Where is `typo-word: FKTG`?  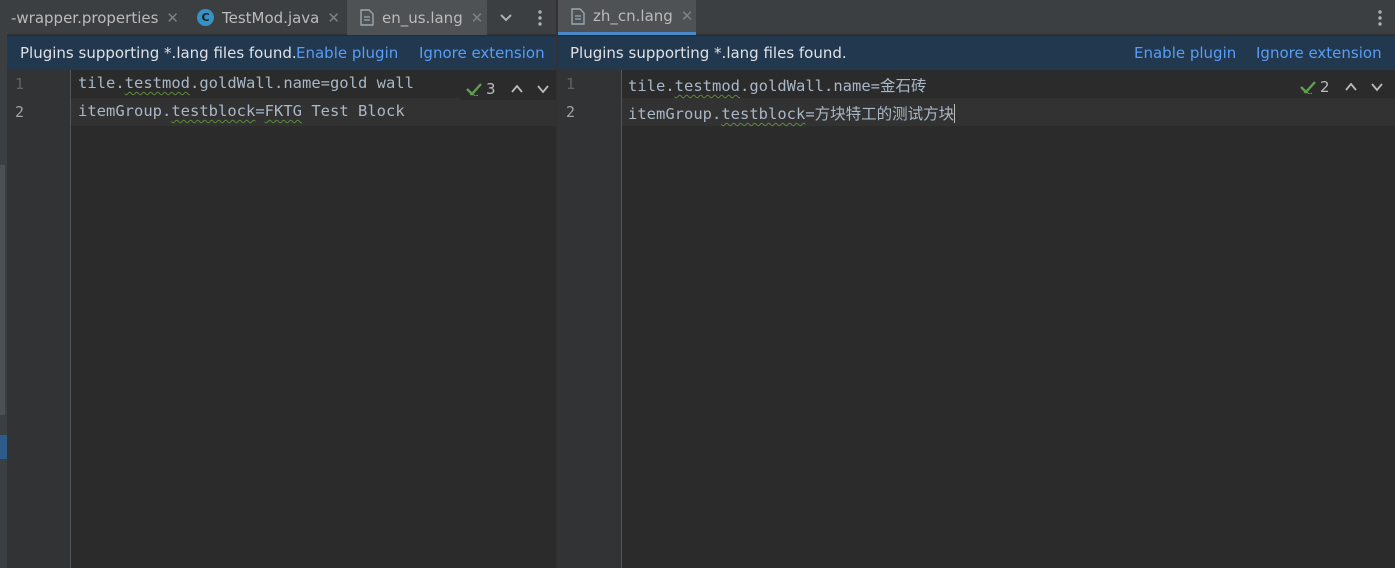 typo-word: FKTG is located at coordinates (283, 111).